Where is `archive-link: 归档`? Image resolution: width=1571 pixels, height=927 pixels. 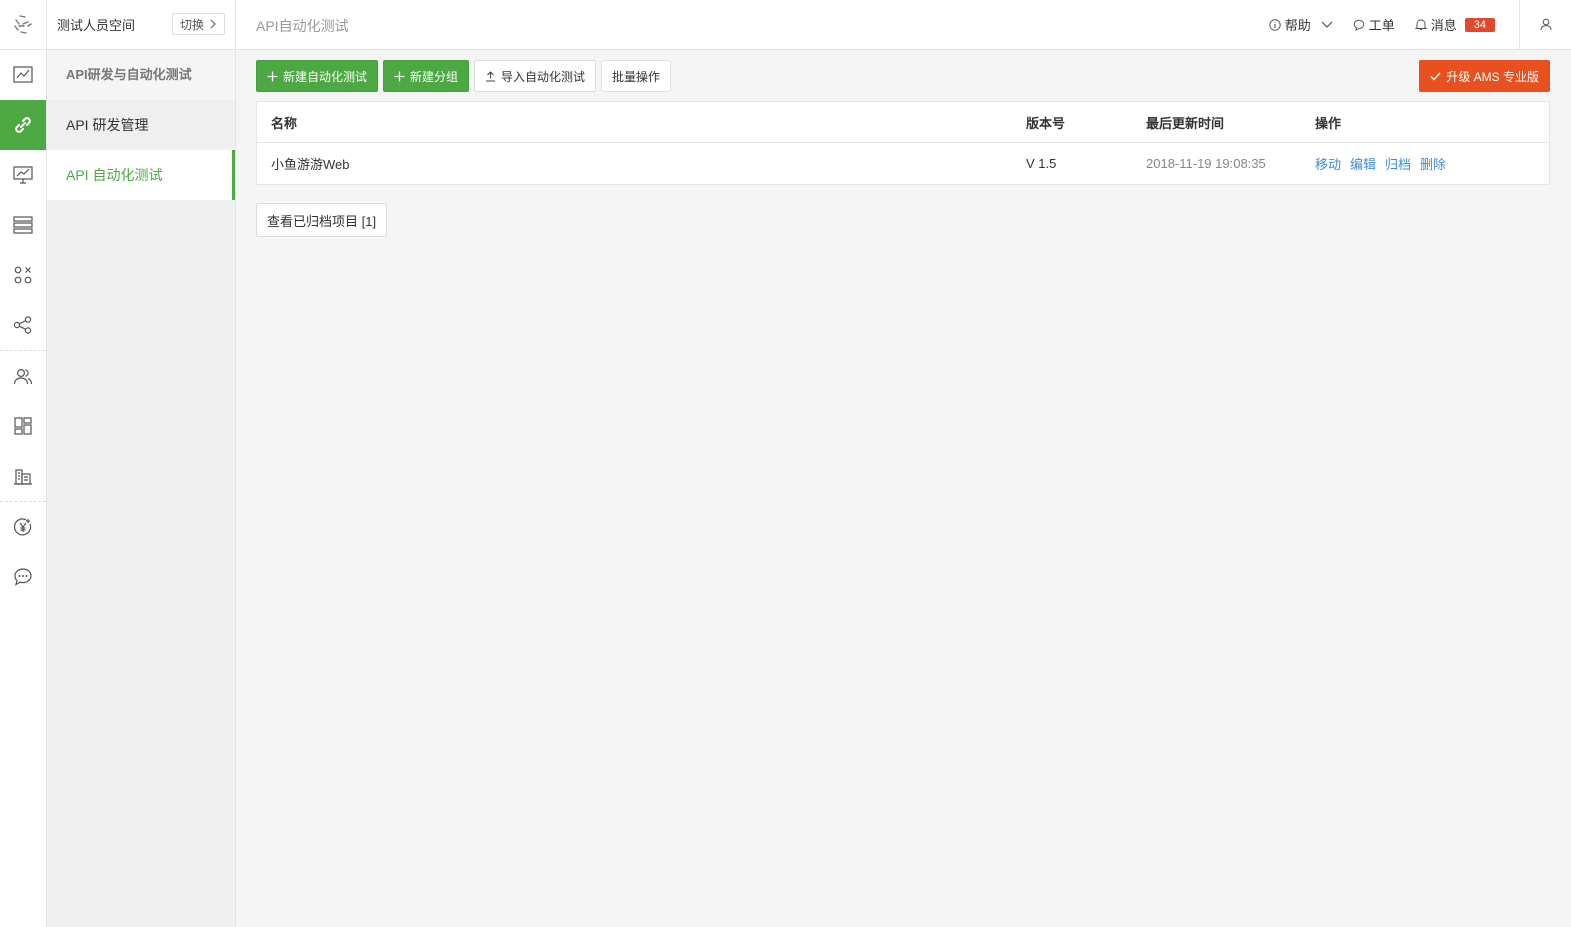 archive-link: 归档 is located at coordinates (1398, 163).